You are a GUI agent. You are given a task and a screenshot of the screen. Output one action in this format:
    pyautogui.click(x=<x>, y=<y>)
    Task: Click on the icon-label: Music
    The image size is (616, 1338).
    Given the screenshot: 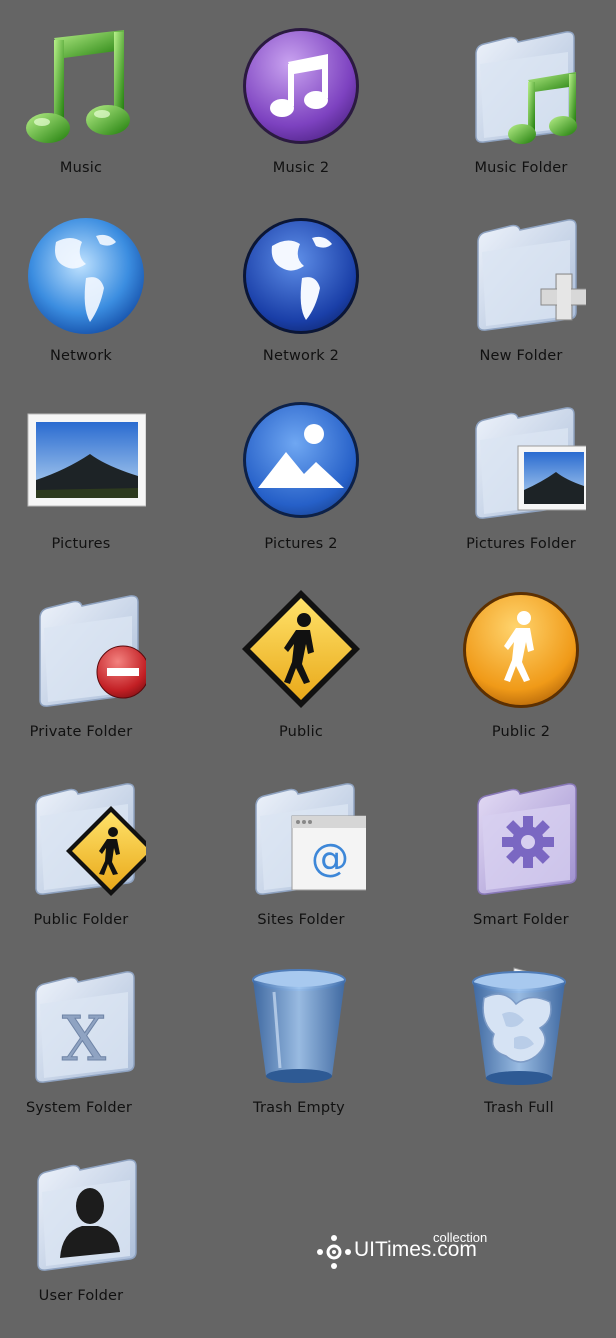 What is the action you would take?
    pyautogui.click(x=81, y=168)
    